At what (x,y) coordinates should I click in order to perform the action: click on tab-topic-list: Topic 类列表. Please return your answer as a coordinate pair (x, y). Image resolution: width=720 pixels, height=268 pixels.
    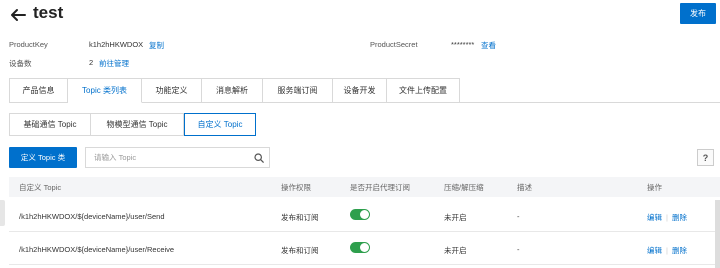
    Looking at the image, I should click on (105, 90).